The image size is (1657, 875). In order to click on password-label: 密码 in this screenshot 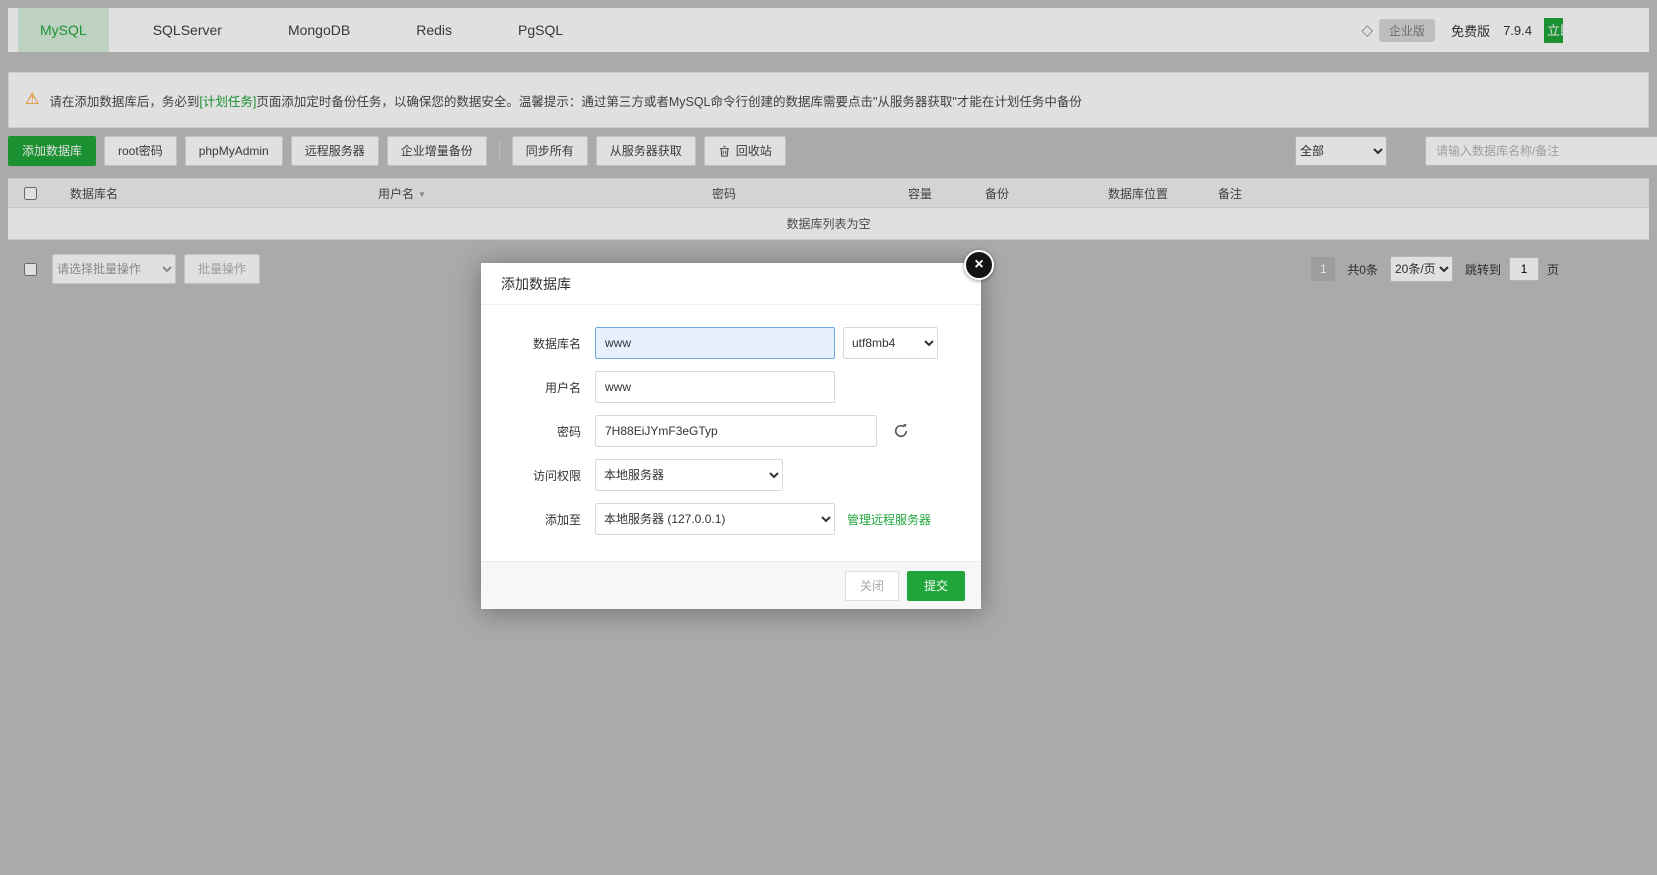, I will do `click(568, 431)`.